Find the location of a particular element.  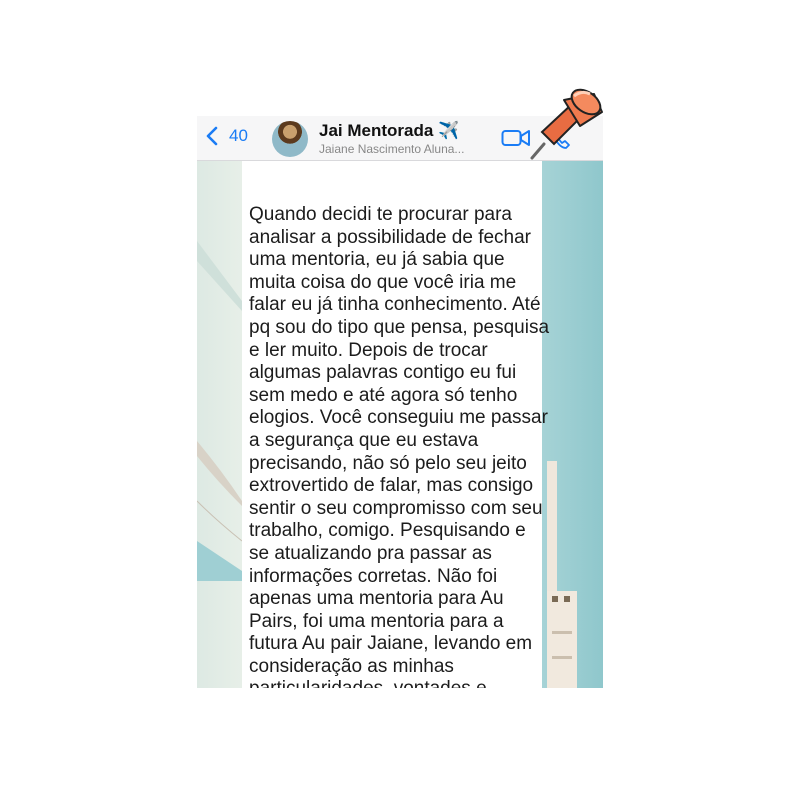

push-pin-icon is located at coordinates (566, 124).